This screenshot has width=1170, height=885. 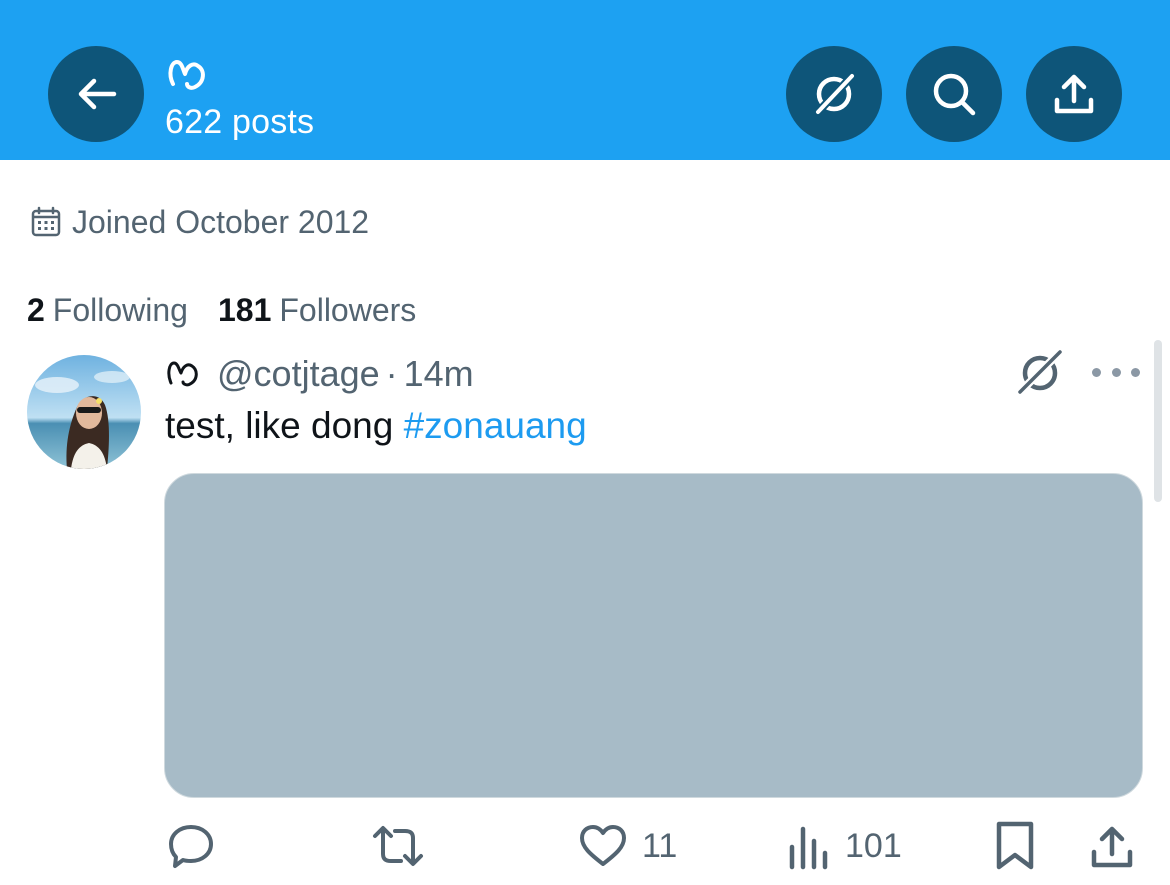 I want to click on arrow-left-icon, so click(x=97, y=94).